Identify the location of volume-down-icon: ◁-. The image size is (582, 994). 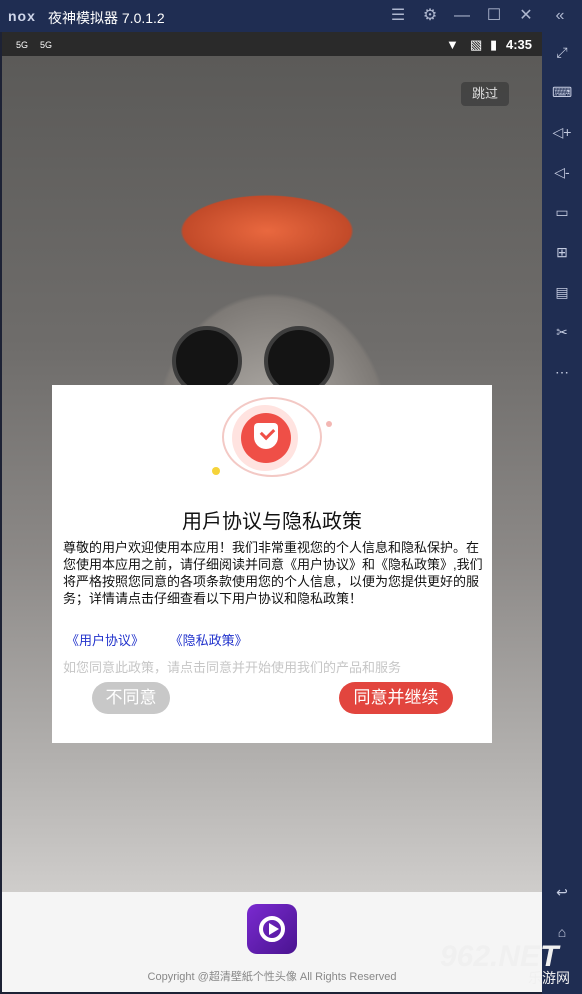
(562, 172).